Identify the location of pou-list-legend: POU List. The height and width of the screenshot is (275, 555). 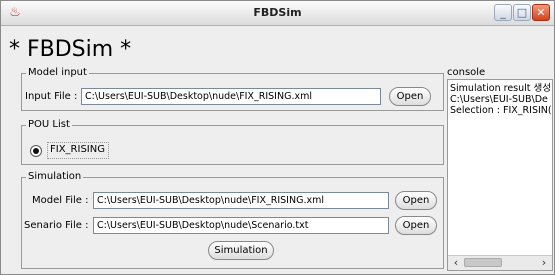
(49, 124).